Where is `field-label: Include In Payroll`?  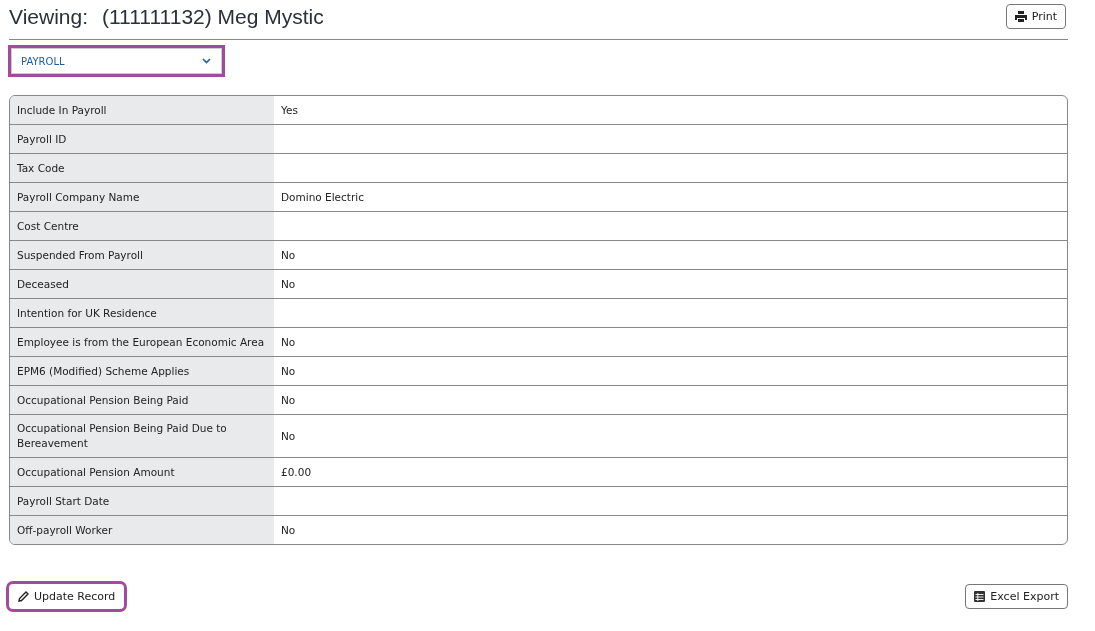 field-label: Include In Payroll is located at coordinates (142, 110).